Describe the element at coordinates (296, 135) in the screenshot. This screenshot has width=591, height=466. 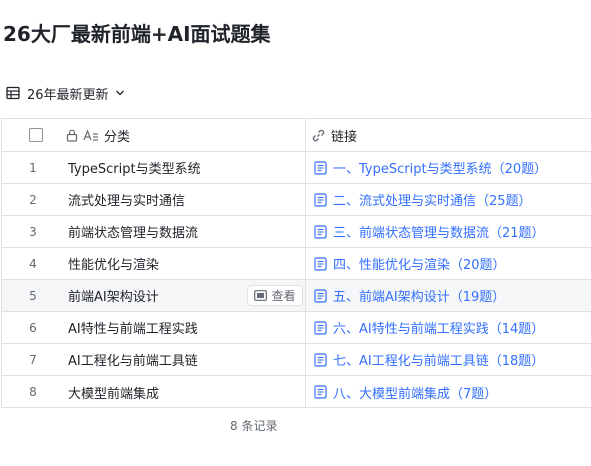
I see `table-header-row: 分类 链接` at that location.